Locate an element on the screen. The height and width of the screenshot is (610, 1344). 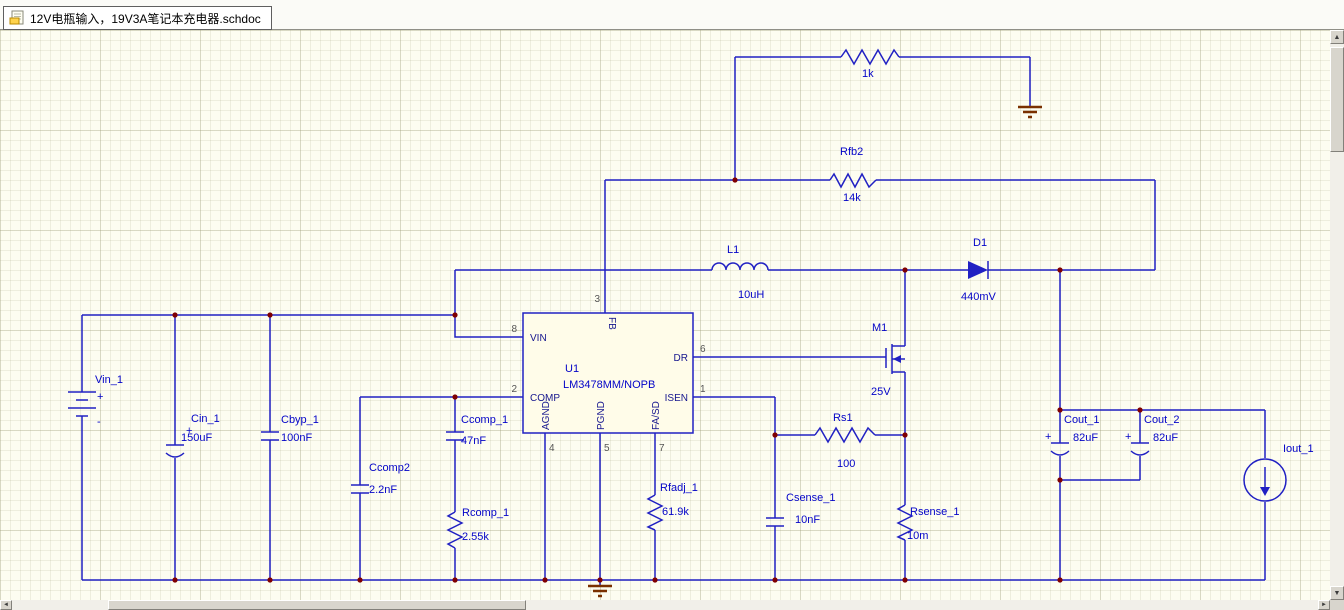
component-current-source-iout1: Iout_1 is located at coordinates (1278, 472).